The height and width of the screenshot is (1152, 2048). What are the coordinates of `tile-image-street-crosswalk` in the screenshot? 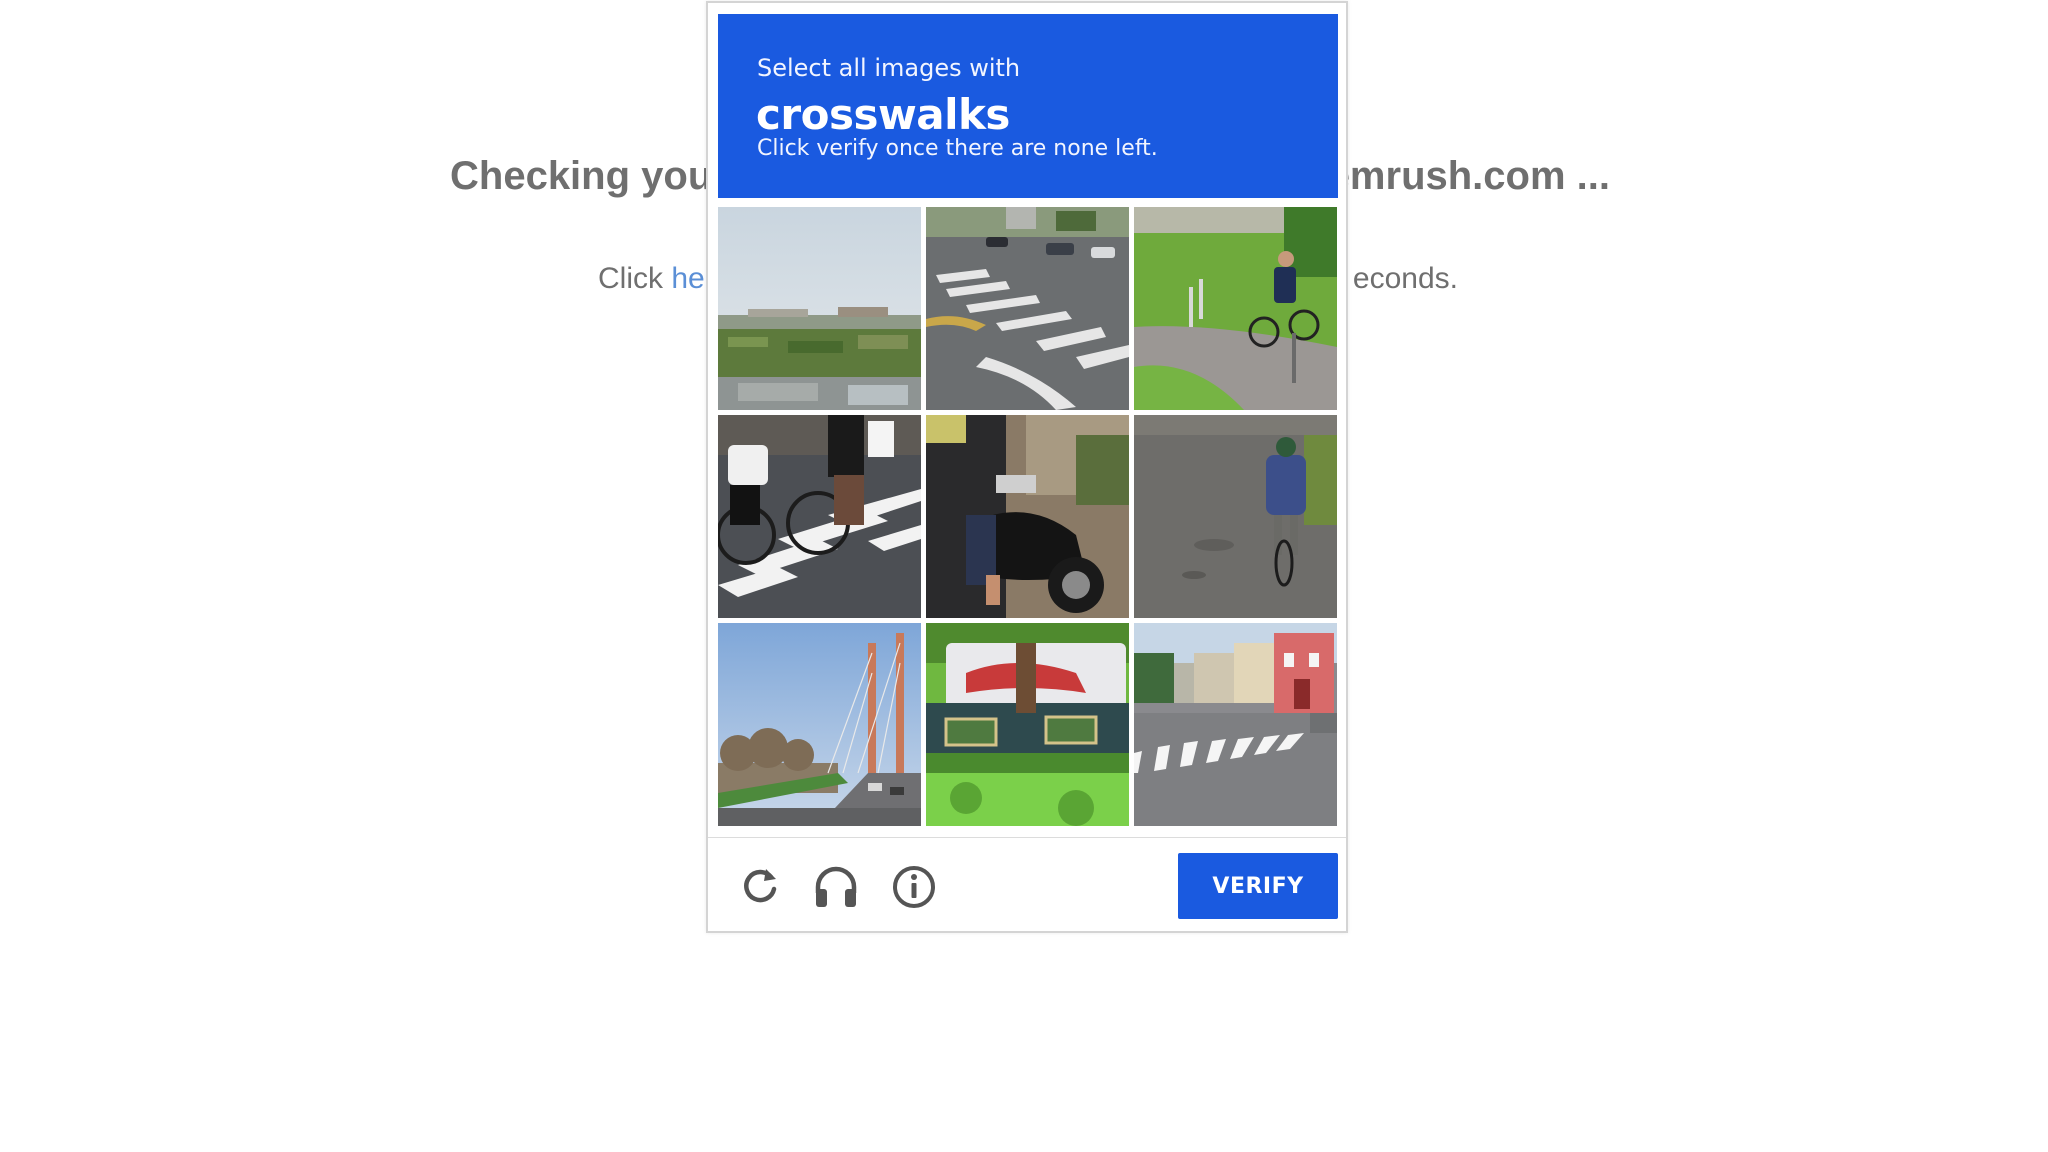 It's located at (1235, 724).